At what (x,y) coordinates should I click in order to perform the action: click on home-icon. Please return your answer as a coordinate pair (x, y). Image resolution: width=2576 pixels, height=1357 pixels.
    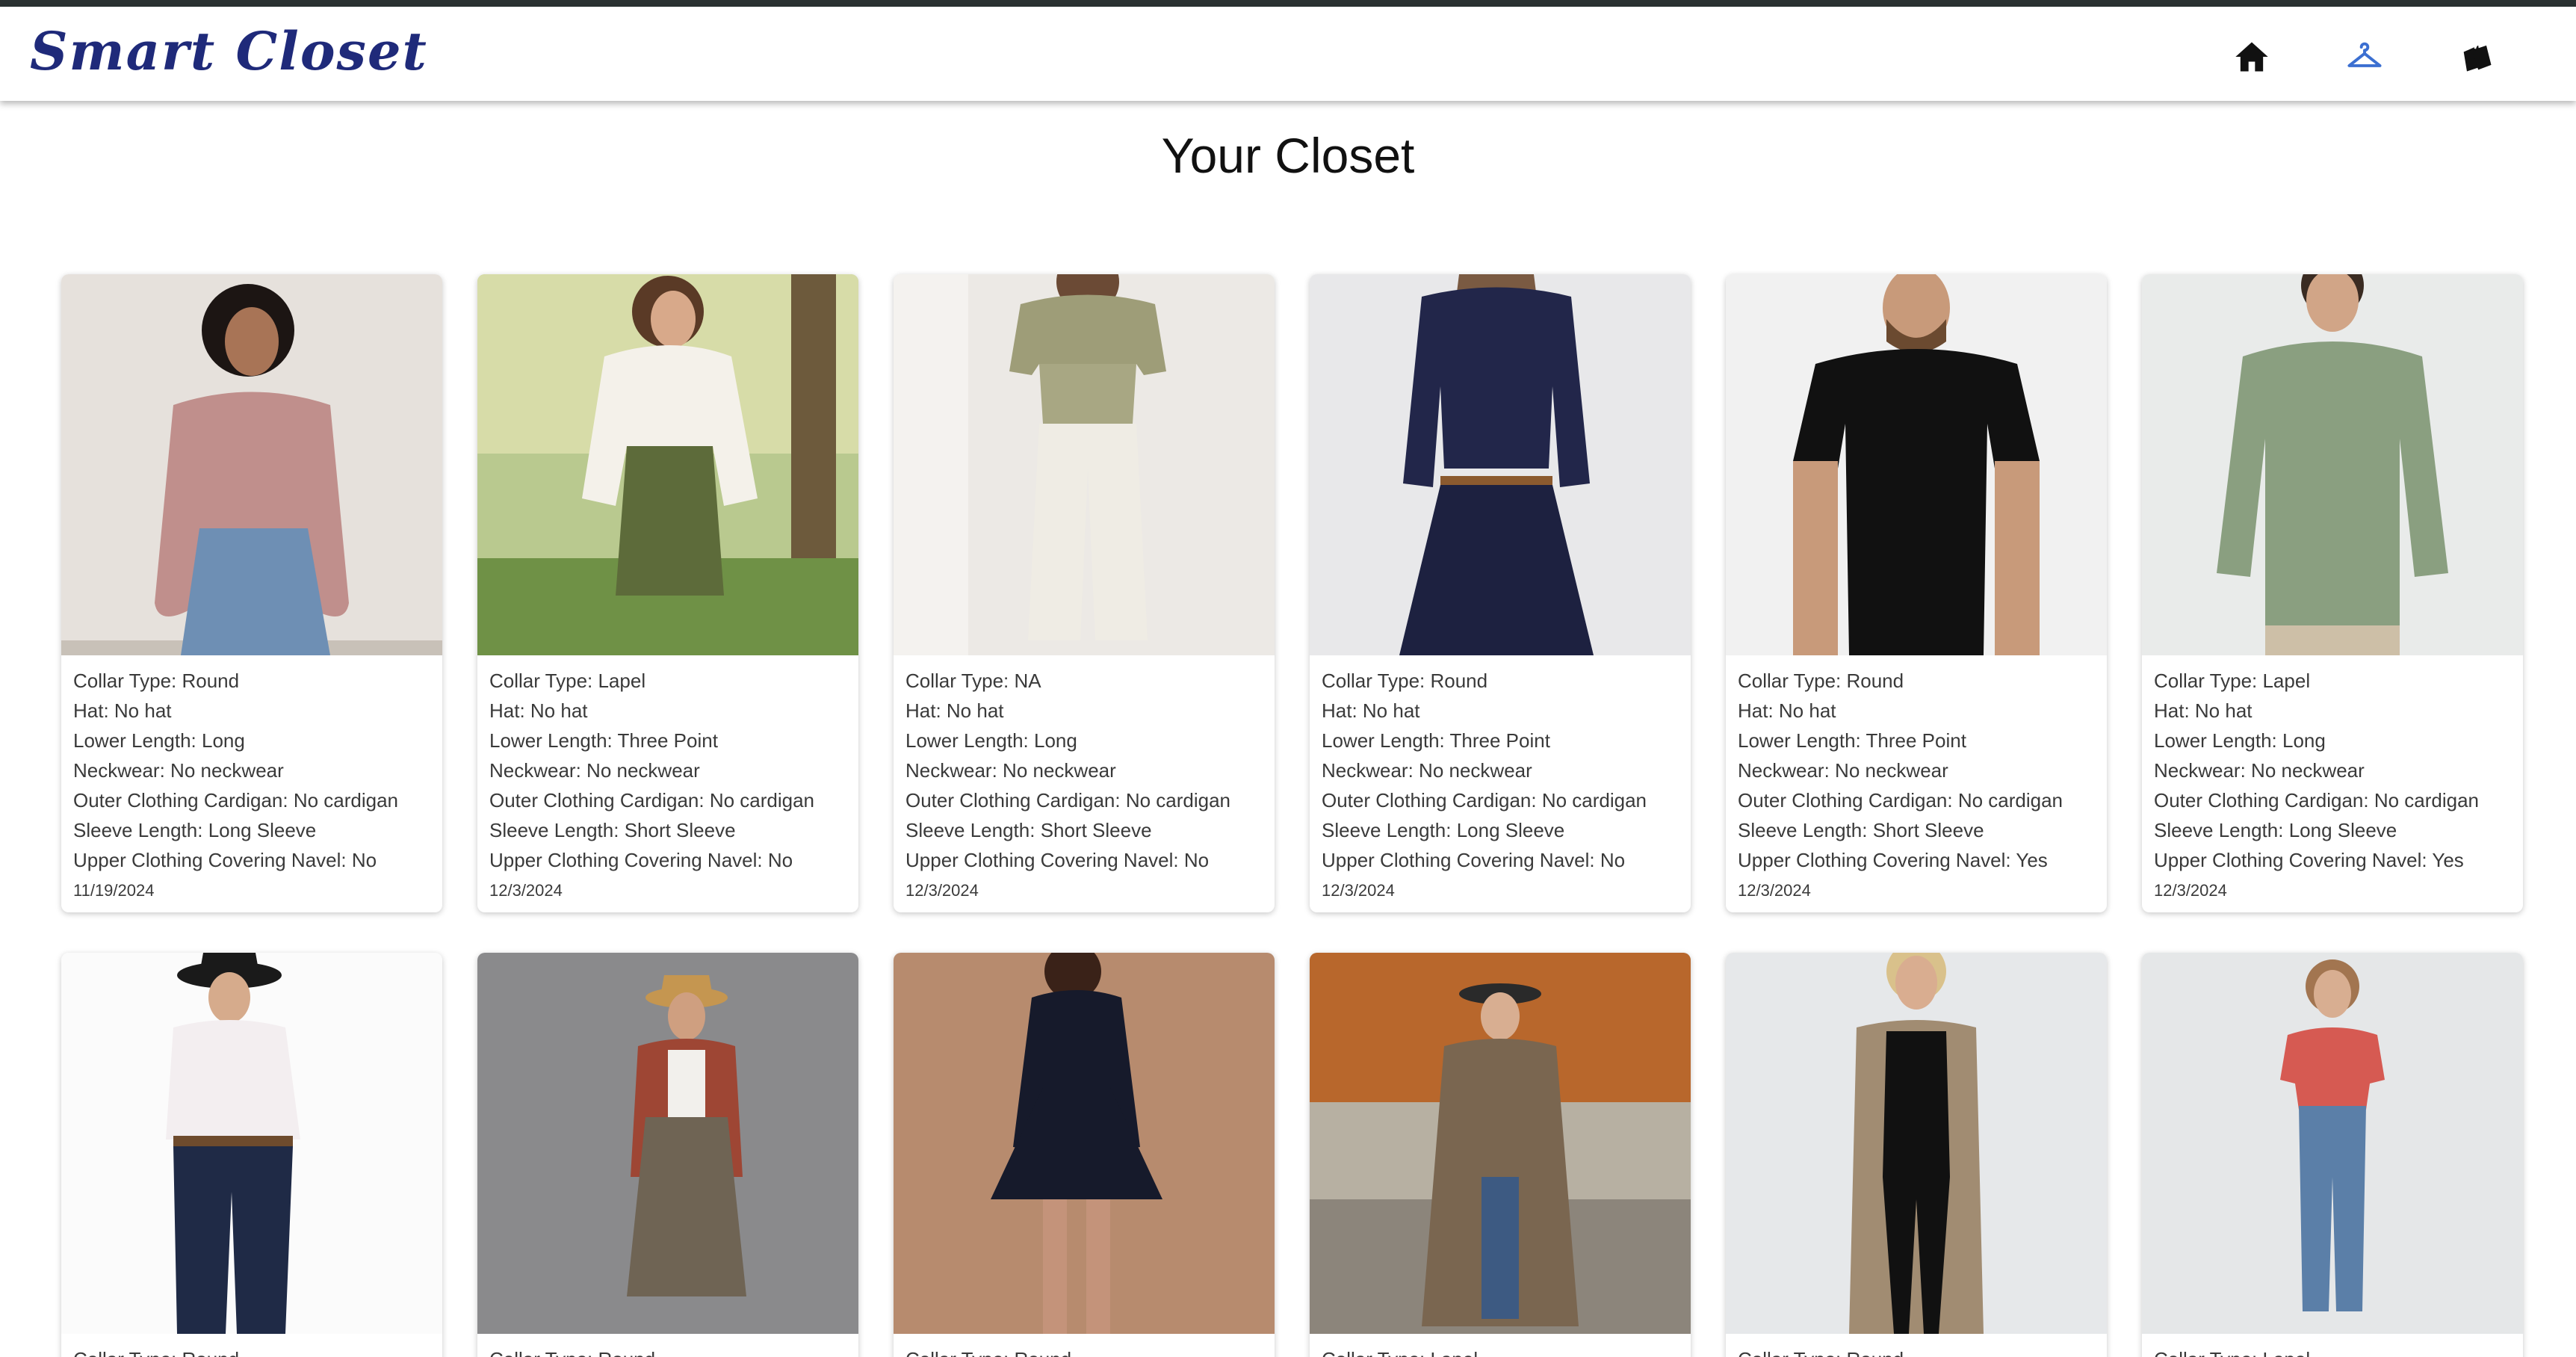
    Looking at the image, I should click on (2252, 57).